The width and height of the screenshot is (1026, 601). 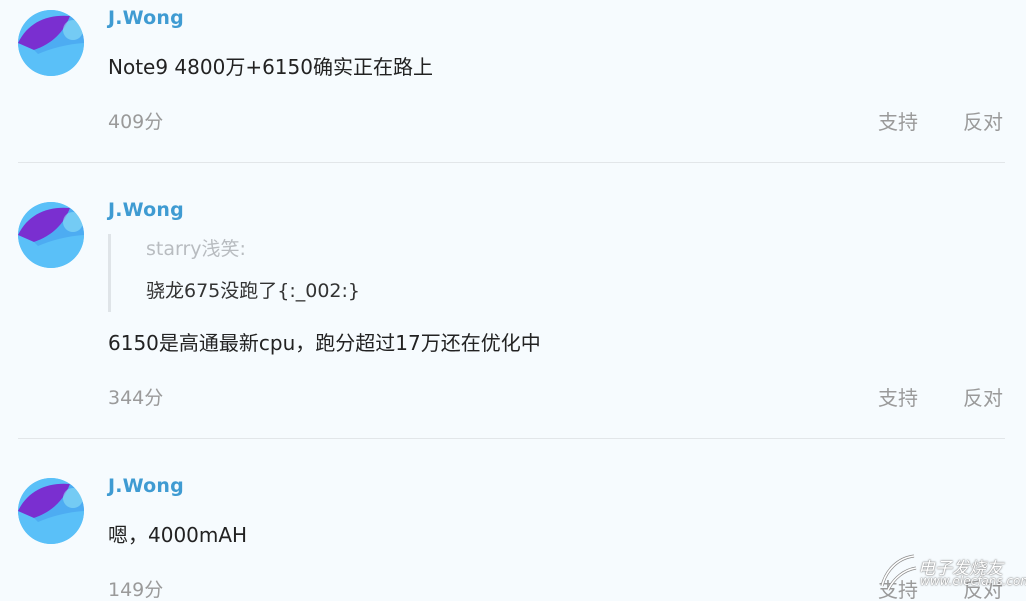 What do you see at coordinates (178, 535) in the screenshot?
I see `comment-text: 嗯，4000mAH` at bounding box center [178, 535].